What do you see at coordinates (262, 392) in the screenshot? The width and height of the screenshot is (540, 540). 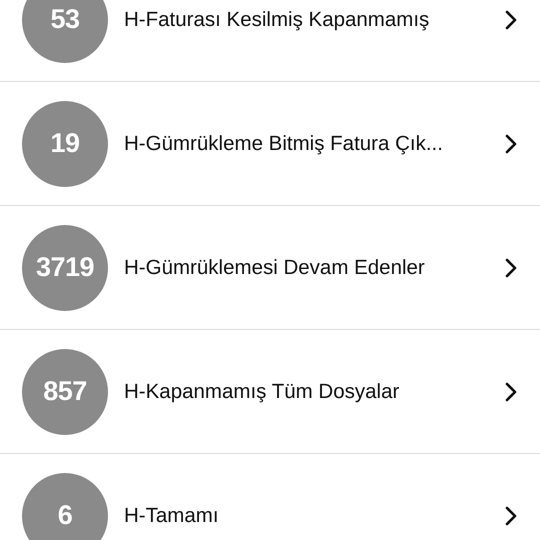 I see `row-label: H-Kapanmamış Tüm Dosyalar` at bounding box center [262, 392].